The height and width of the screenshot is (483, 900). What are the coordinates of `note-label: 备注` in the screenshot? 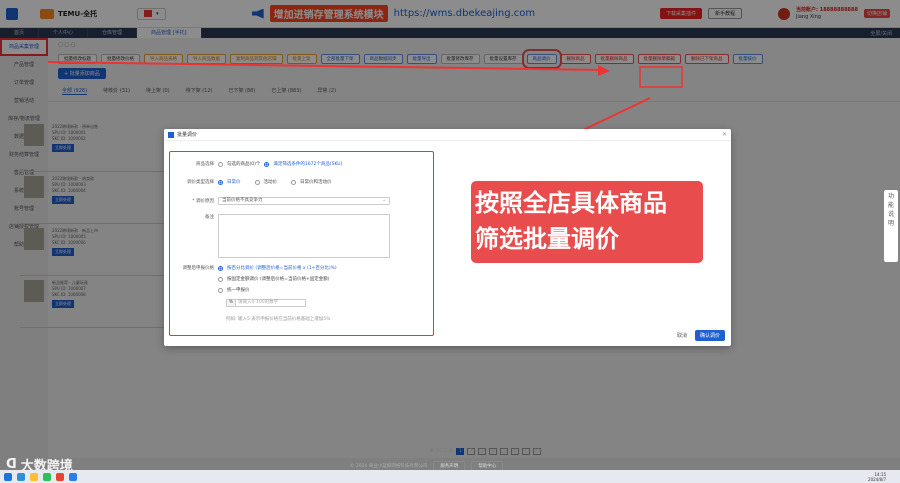 It's located at (209, 217).